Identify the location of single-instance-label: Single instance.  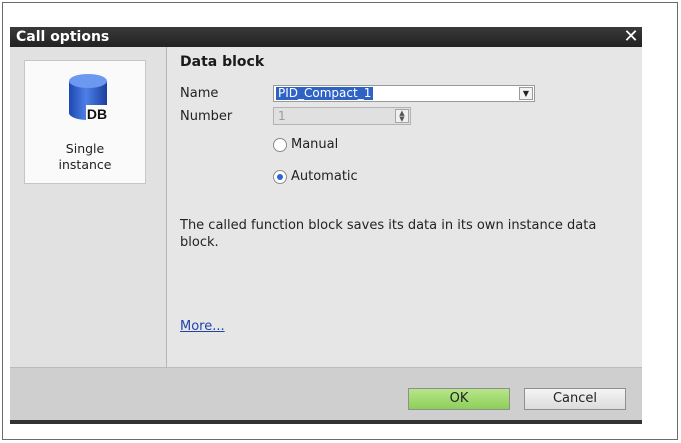
(85, 157).